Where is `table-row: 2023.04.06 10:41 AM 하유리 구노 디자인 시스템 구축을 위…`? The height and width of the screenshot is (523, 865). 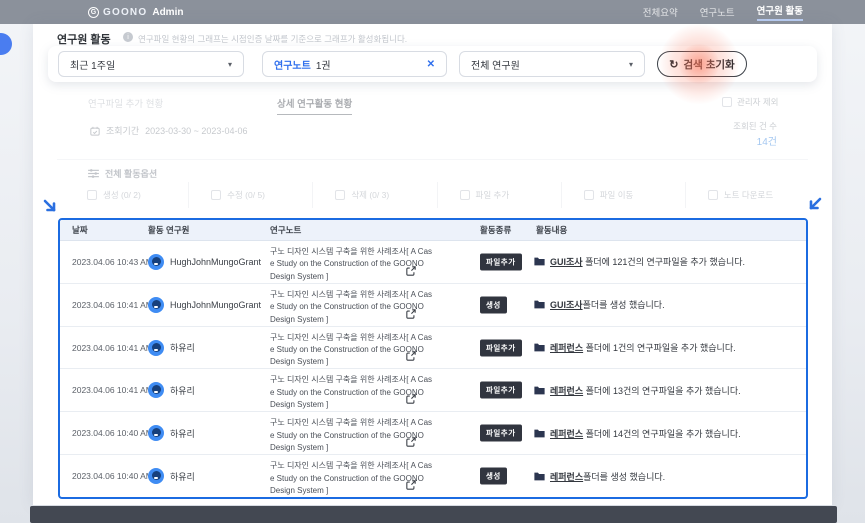 table-row: 2023.04.06 10:41 AM 하유리 구노 디자인 시스템 구축을 위… is located at coordinates (433, 347).